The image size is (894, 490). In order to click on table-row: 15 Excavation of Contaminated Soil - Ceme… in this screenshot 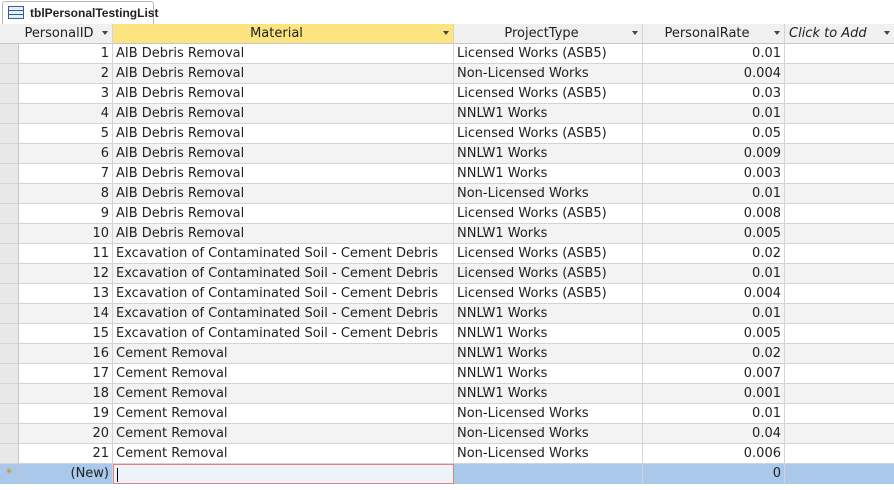, I will do `click(447, 334)`.